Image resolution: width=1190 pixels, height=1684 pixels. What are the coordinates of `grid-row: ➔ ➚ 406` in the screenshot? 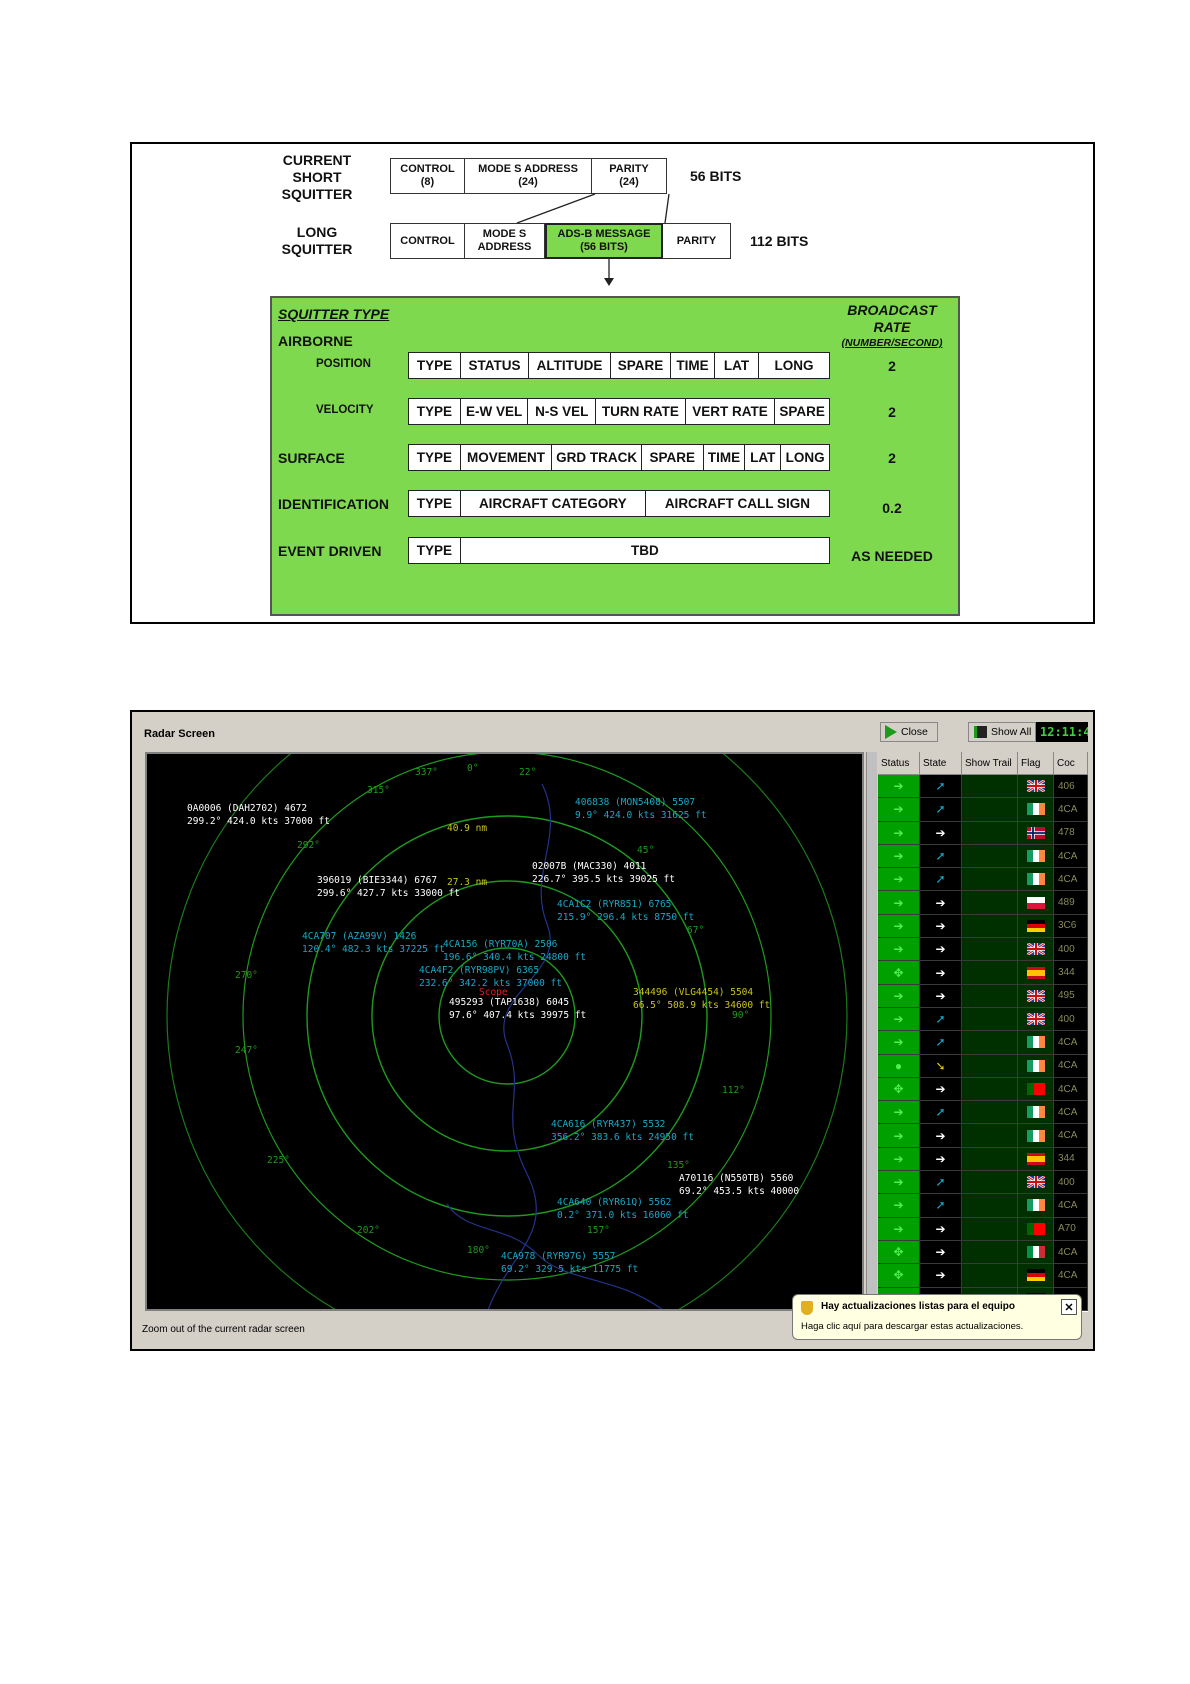 It's located at (983, 787).